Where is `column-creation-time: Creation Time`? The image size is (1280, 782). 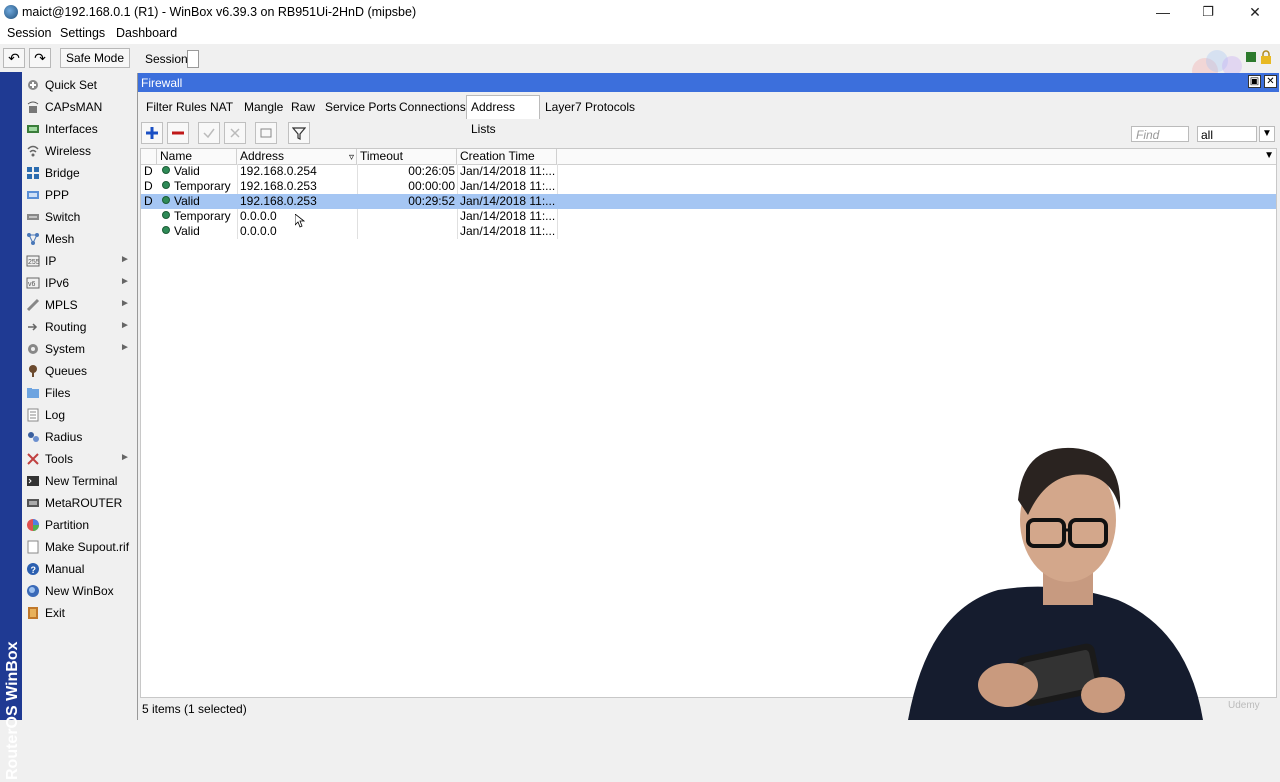
column-creation-time: Creation Time is located at coordinates (507, 156).